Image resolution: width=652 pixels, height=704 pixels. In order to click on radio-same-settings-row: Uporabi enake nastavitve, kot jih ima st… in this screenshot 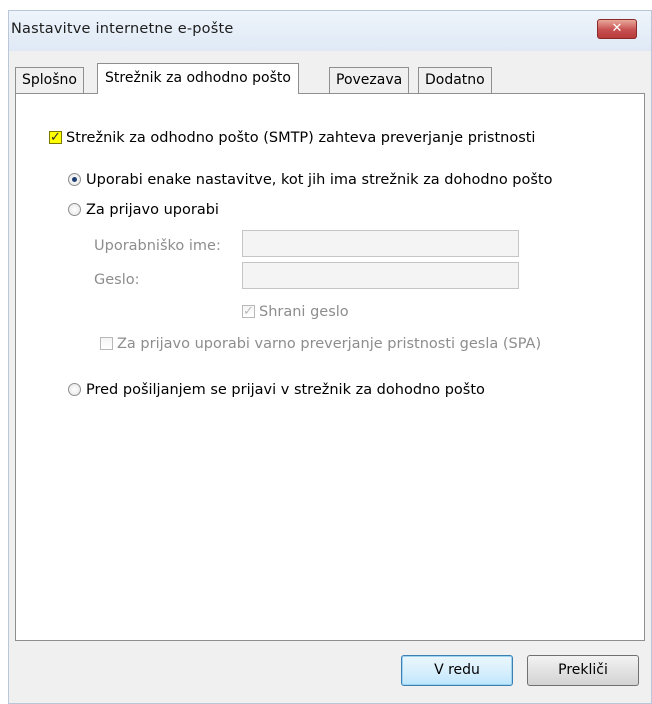, I will do `click(310, 180)`.